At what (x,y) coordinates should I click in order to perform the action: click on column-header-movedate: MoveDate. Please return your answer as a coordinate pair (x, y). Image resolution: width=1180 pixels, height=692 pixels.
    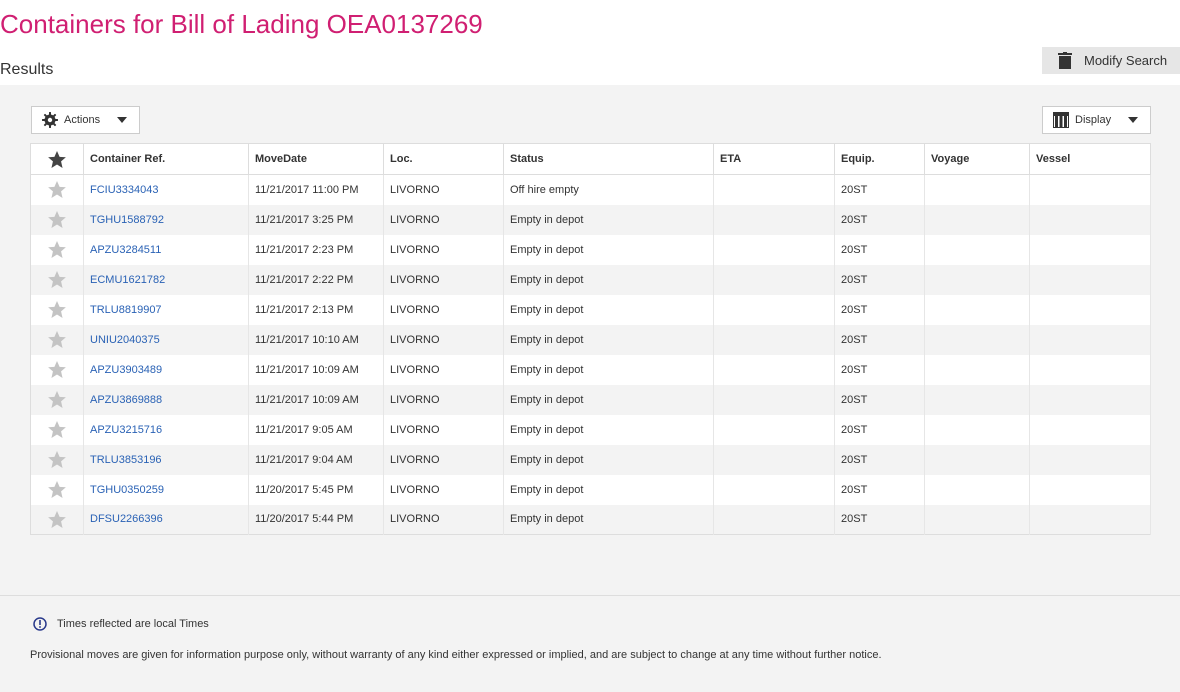
    Looking at the image, I should click on (316, 159).